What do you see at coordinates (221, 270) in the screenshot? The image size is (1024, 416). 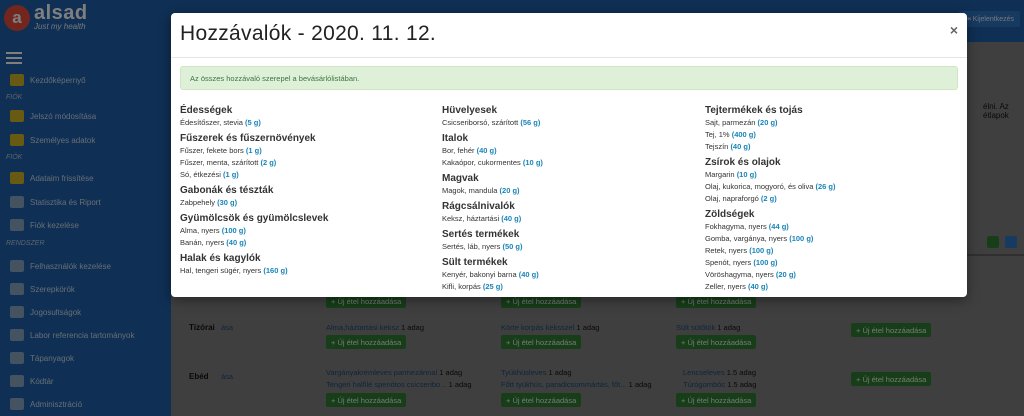 I see `ingredient-name: Hal, tengeri sügér, nyers` at bounding box center [221, 270].